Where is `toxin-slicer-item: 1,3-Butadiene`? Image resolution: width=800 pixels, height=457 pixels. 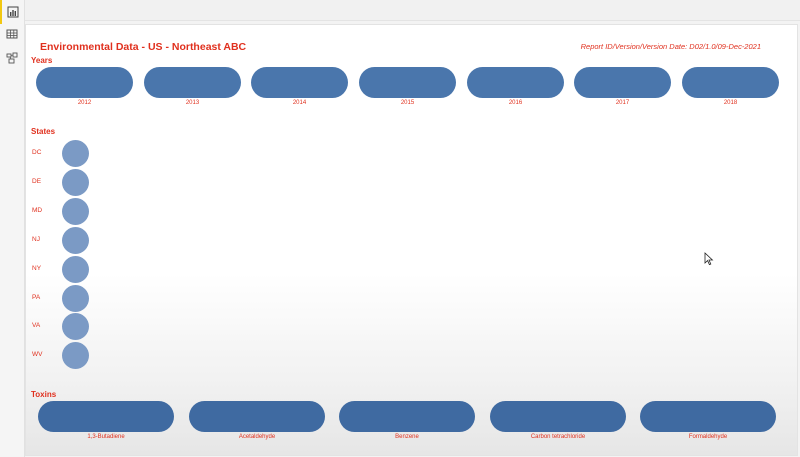 toxin-slicer-item: 1,3-Butadiene is located at coordinates (106, 420).